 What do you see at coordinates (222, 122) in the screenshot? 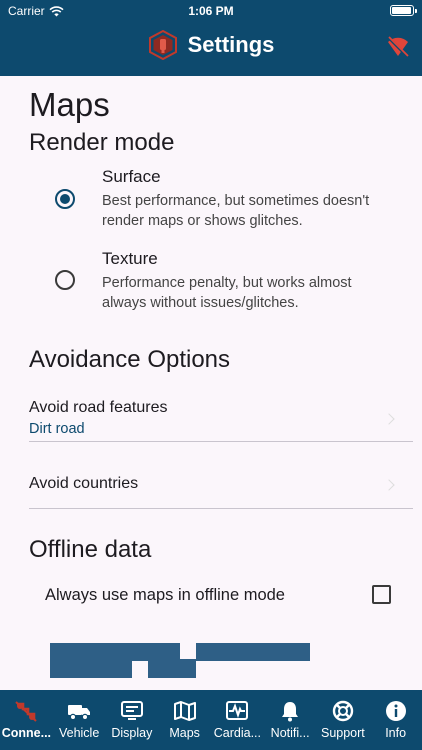
I see `settings-content: Maps Render mode` at bounding box center [222, 122].